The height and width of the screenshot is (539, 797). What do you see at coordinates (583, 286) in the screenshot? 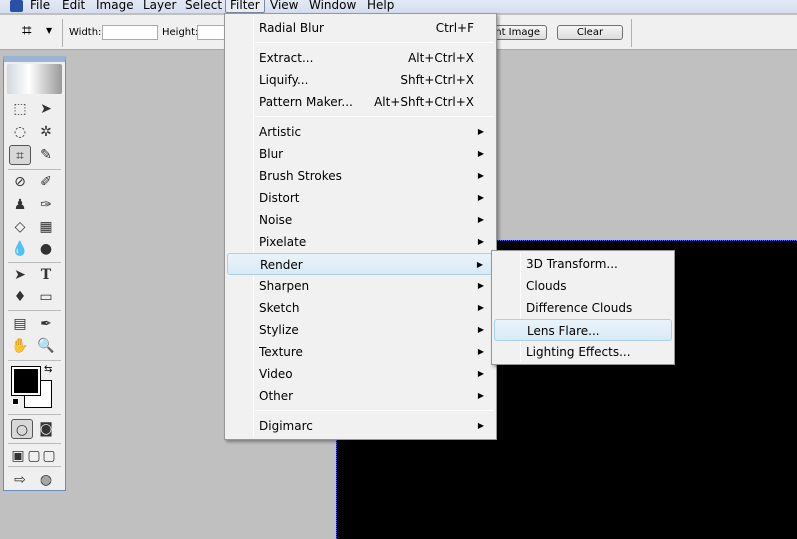
I see `menu-item-clouds: Clouds` at bounding box center [583, 286].